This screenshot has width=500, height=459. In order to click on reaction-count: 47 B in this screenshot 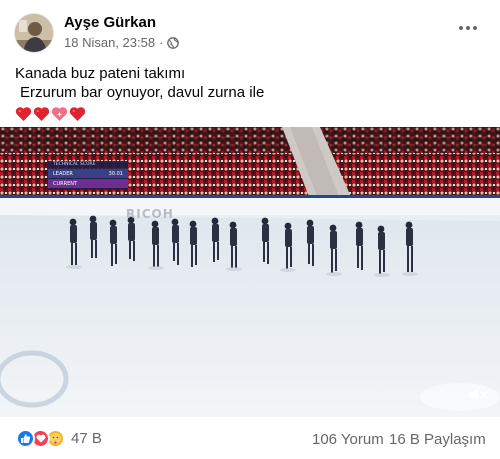, I will do `click(86, 438)`.